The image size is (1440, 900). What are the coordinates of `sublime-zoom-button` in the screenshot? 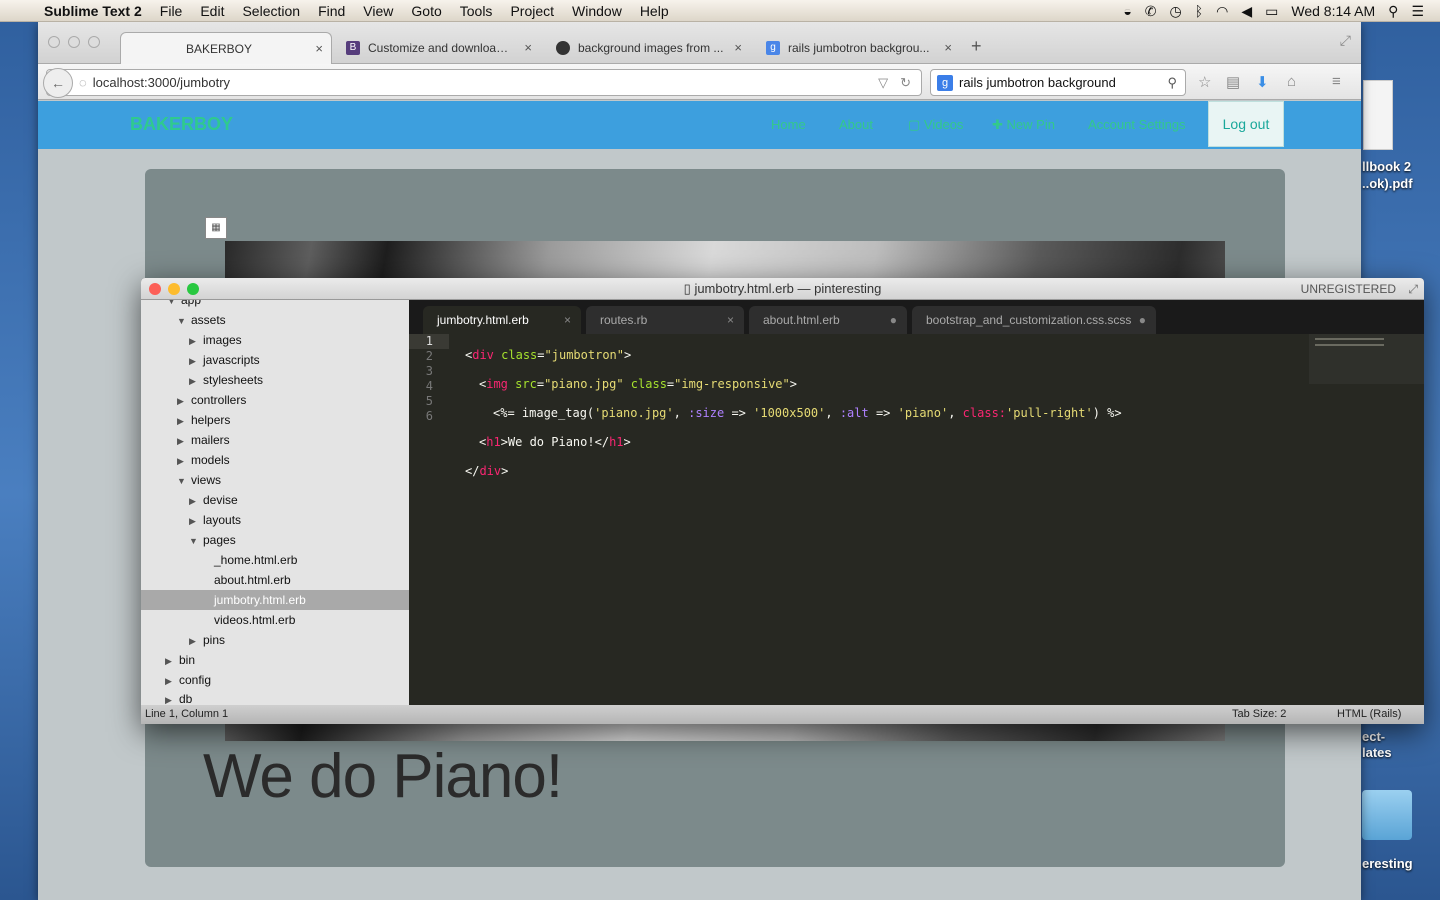 It's located at (193, 289).